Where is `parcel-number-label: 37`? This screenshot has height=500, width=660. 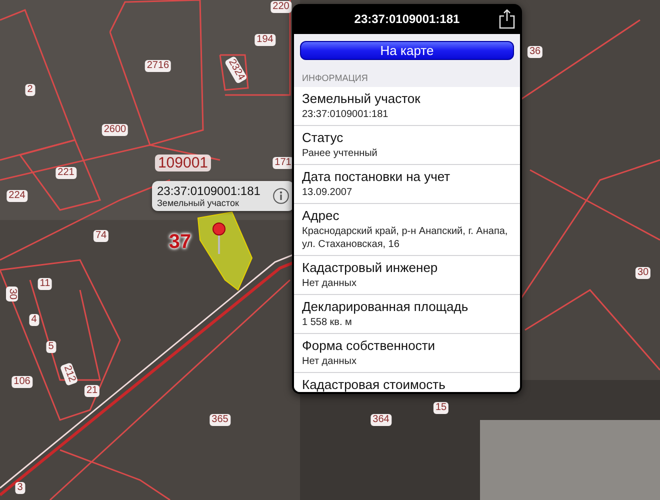 parcel-number-label: 37 is located at coordinates (180, 242).